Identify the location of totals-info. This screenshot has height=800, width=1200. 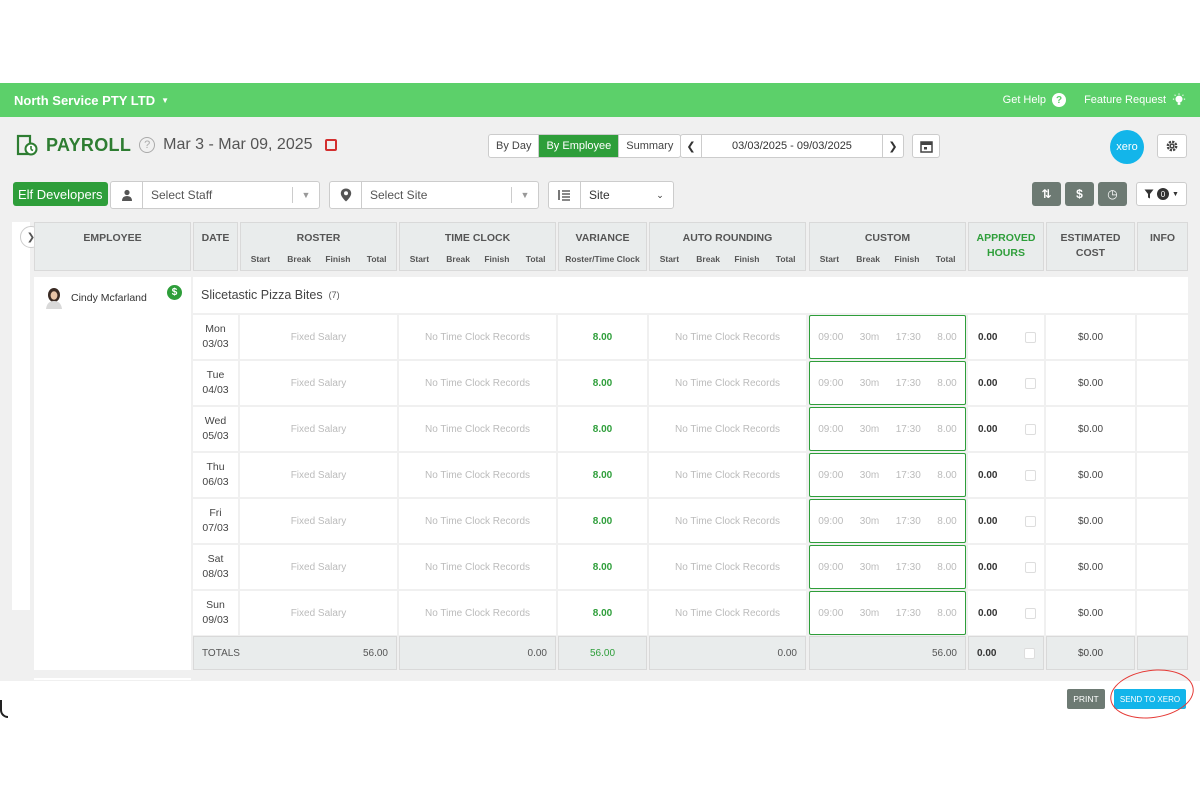
(1162, 653).